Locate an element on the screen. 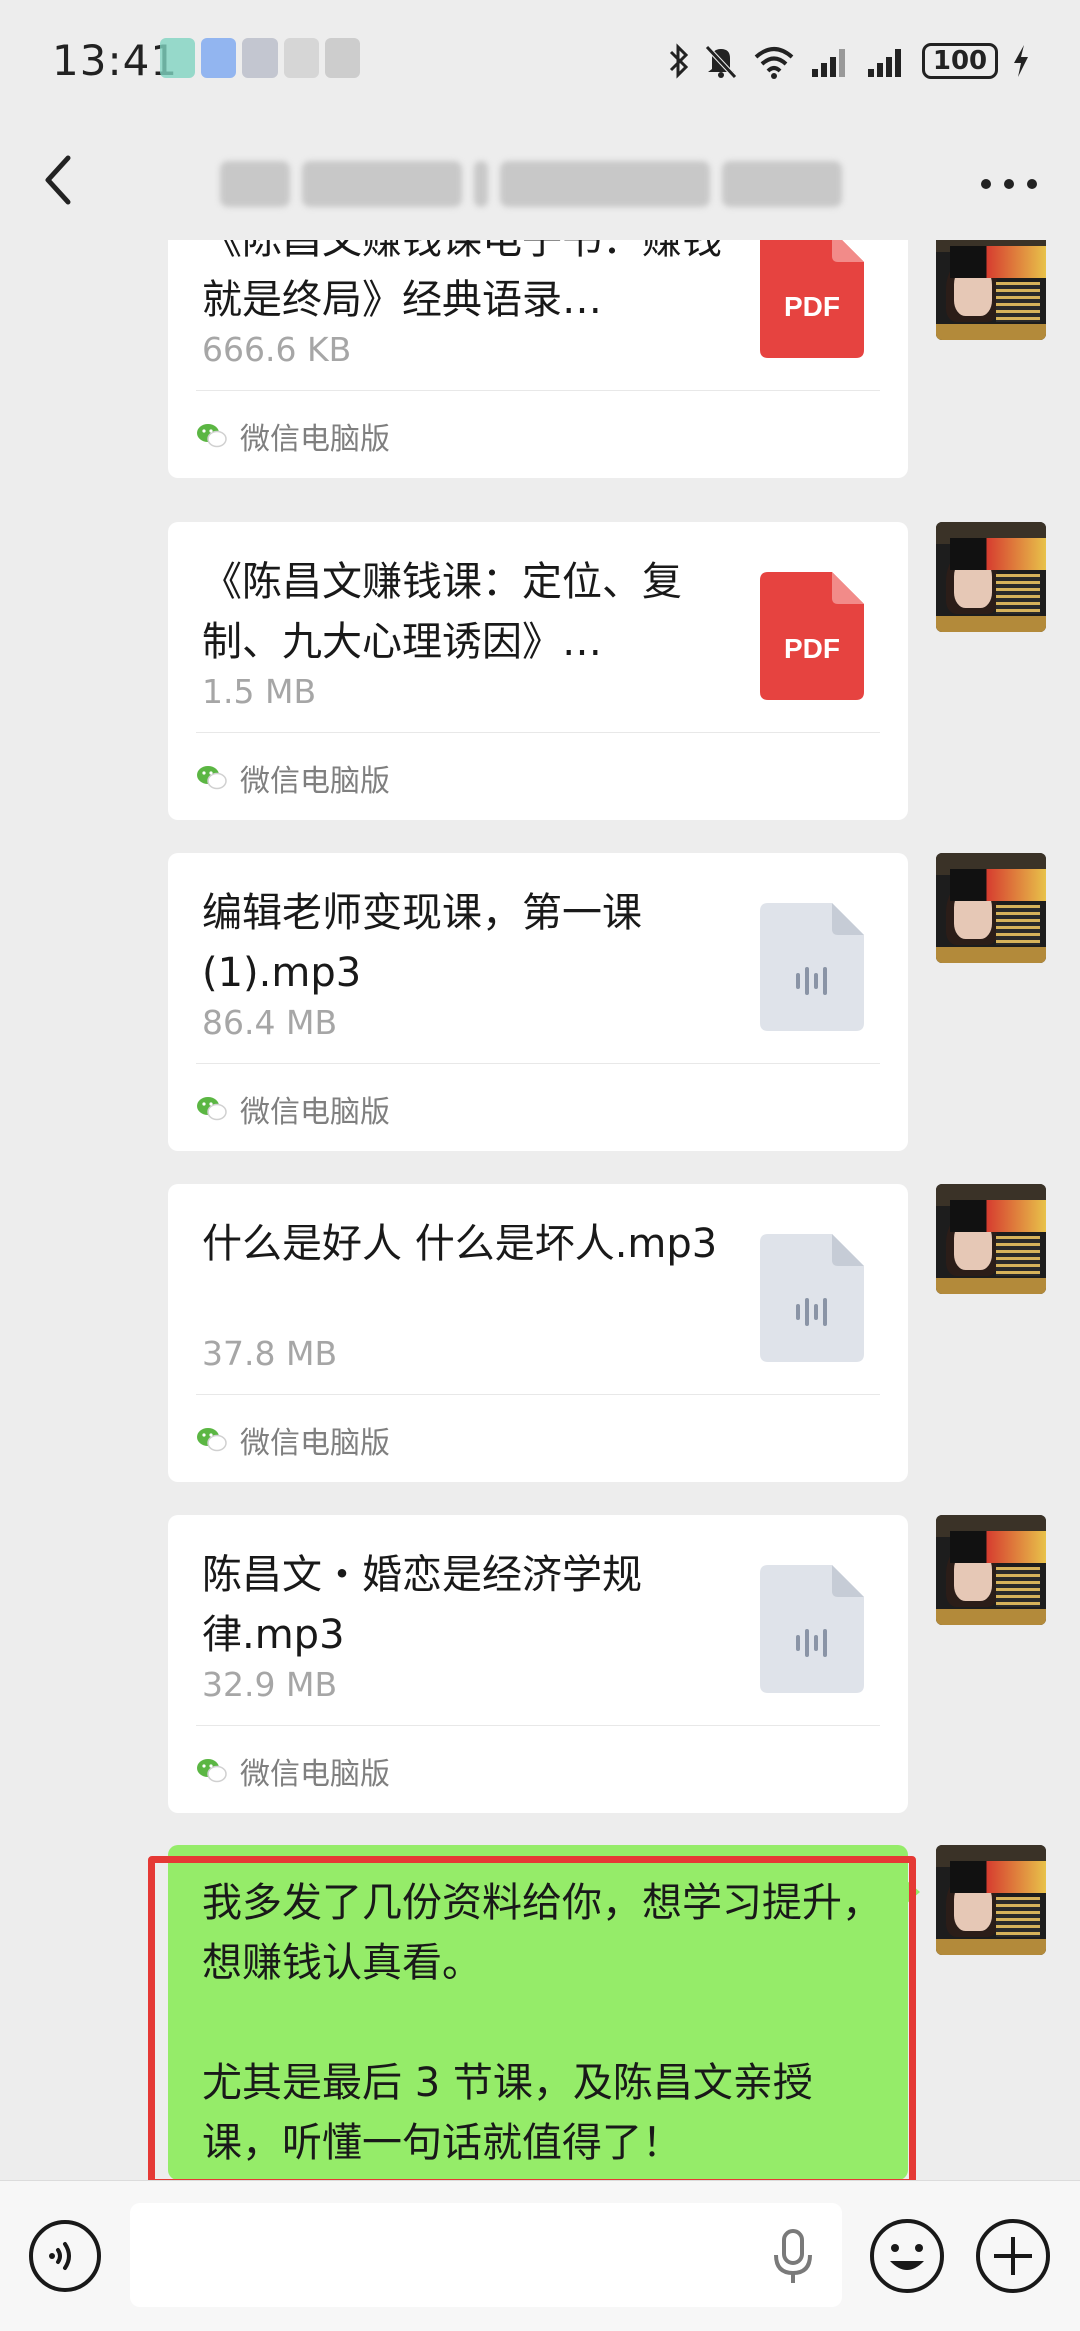 This screenshot has height=2331, width=1080. file-size: 1.5 MB is located at coordinates (259, 691).